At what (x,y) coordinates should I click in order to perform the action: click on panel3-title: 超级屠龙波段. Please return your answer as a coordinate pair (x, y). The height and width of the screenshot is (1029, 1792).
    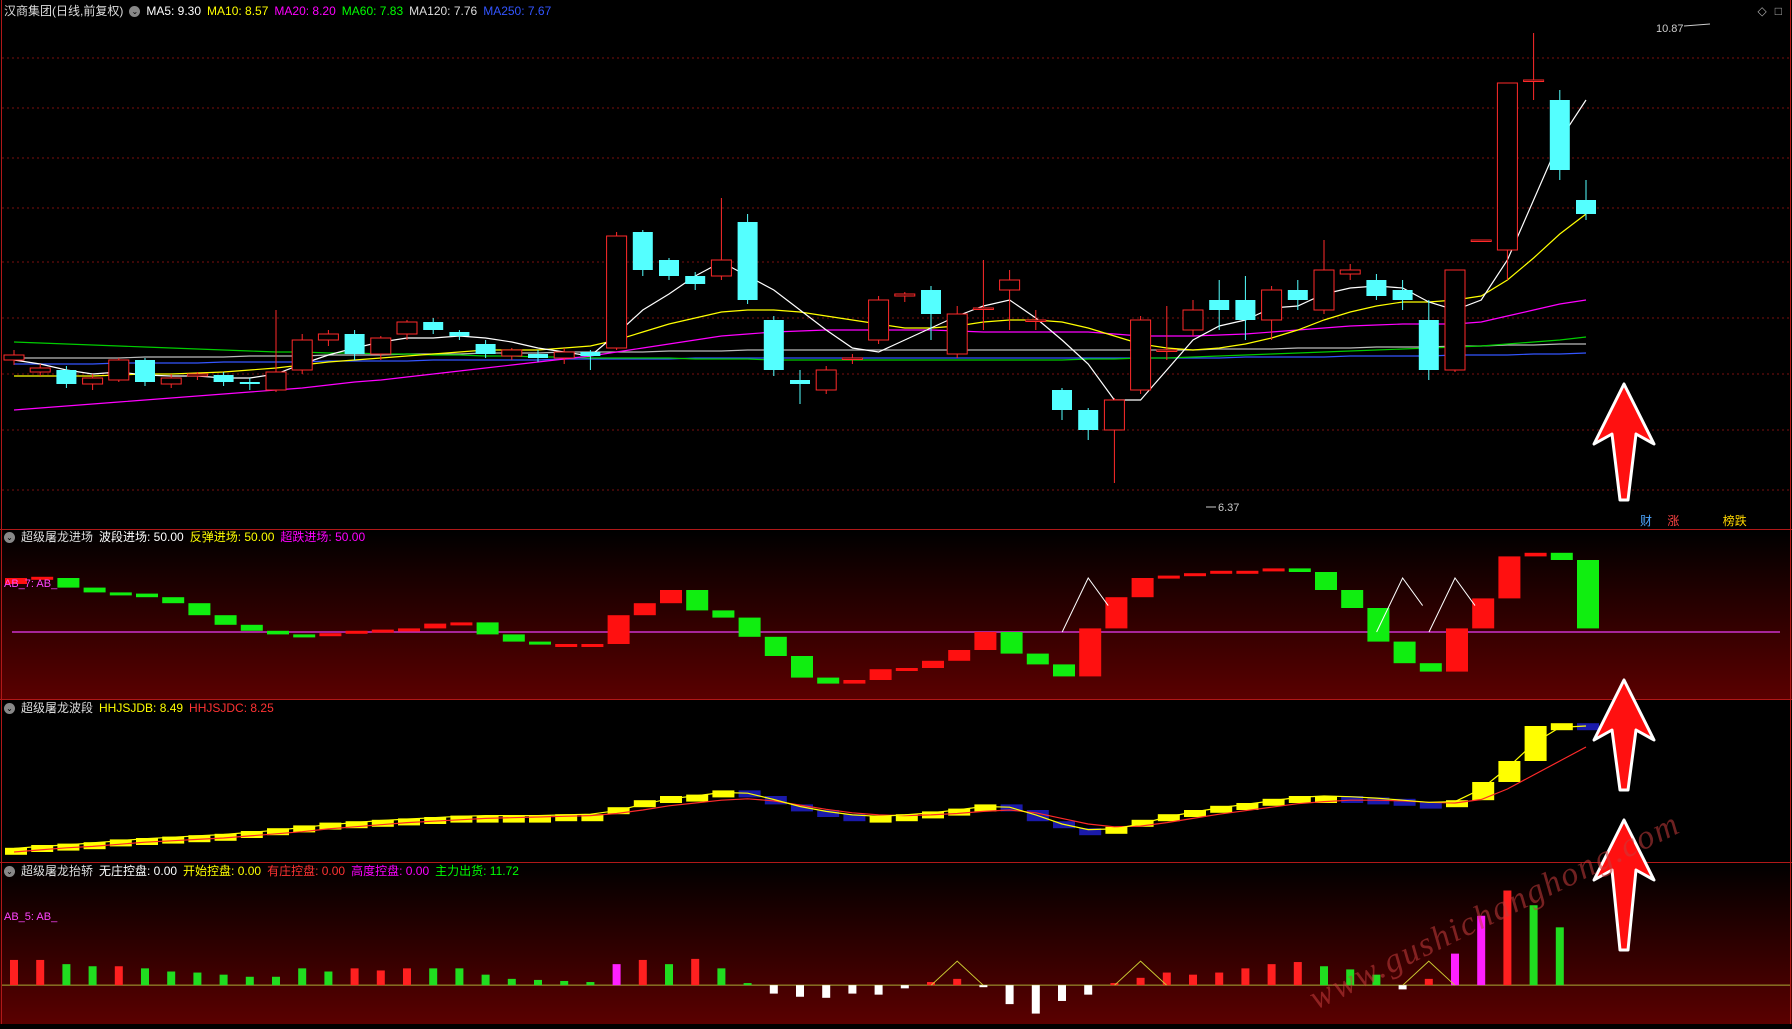
    Looking at the image, I should click on (57, 708).